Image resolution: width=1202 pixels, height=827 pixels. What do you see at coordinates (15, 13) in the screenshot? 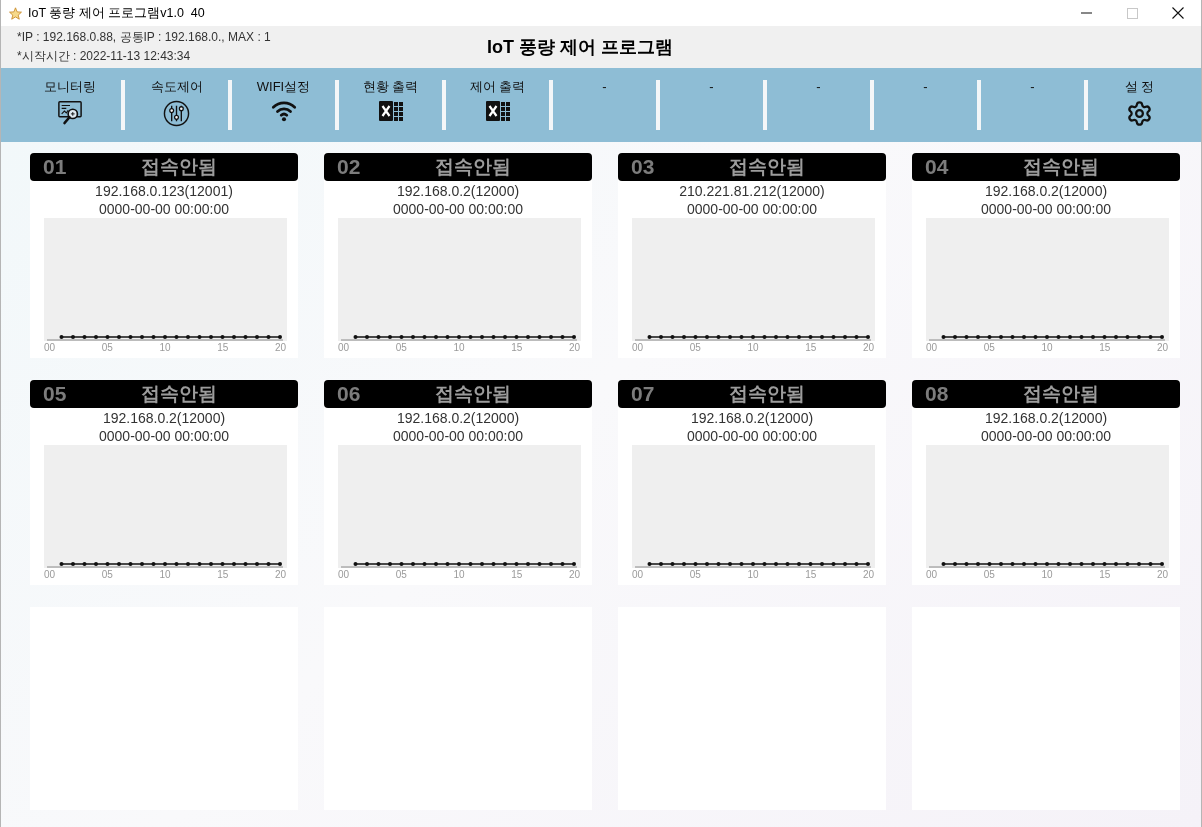
I see `star-icon` at bounding box center [15, 13].